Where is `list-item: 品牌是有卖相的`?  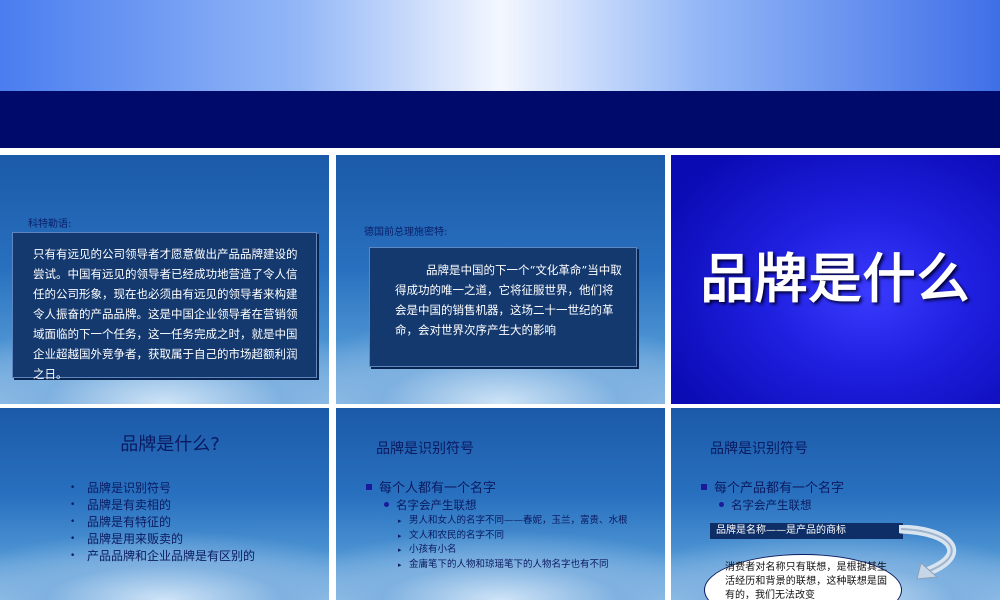 list-item: 品牌是有卖相的 is located at coordinates (162, 505).